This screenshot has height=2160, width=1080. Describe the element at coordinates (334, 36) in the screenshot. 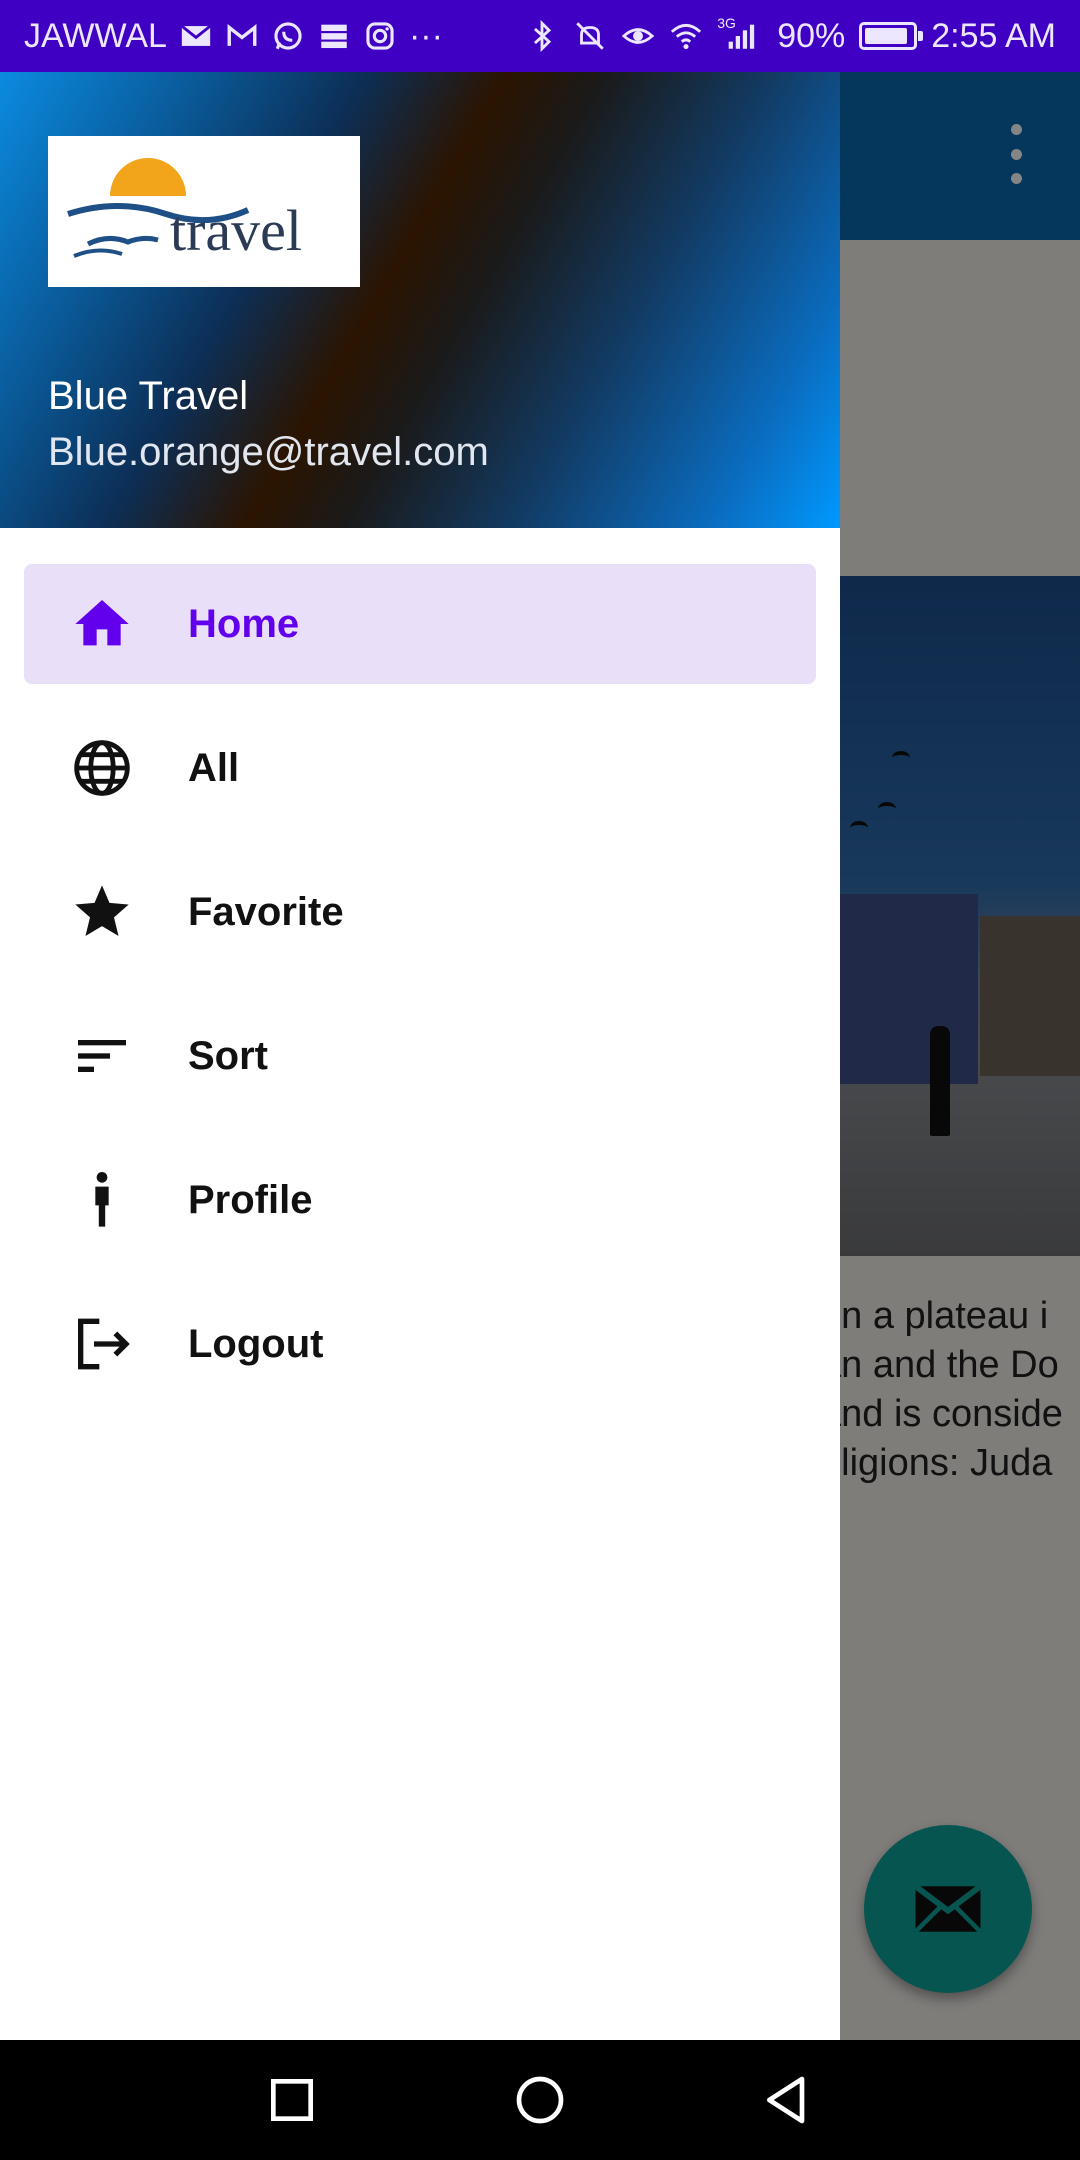

I see `storage-icon` at that location.